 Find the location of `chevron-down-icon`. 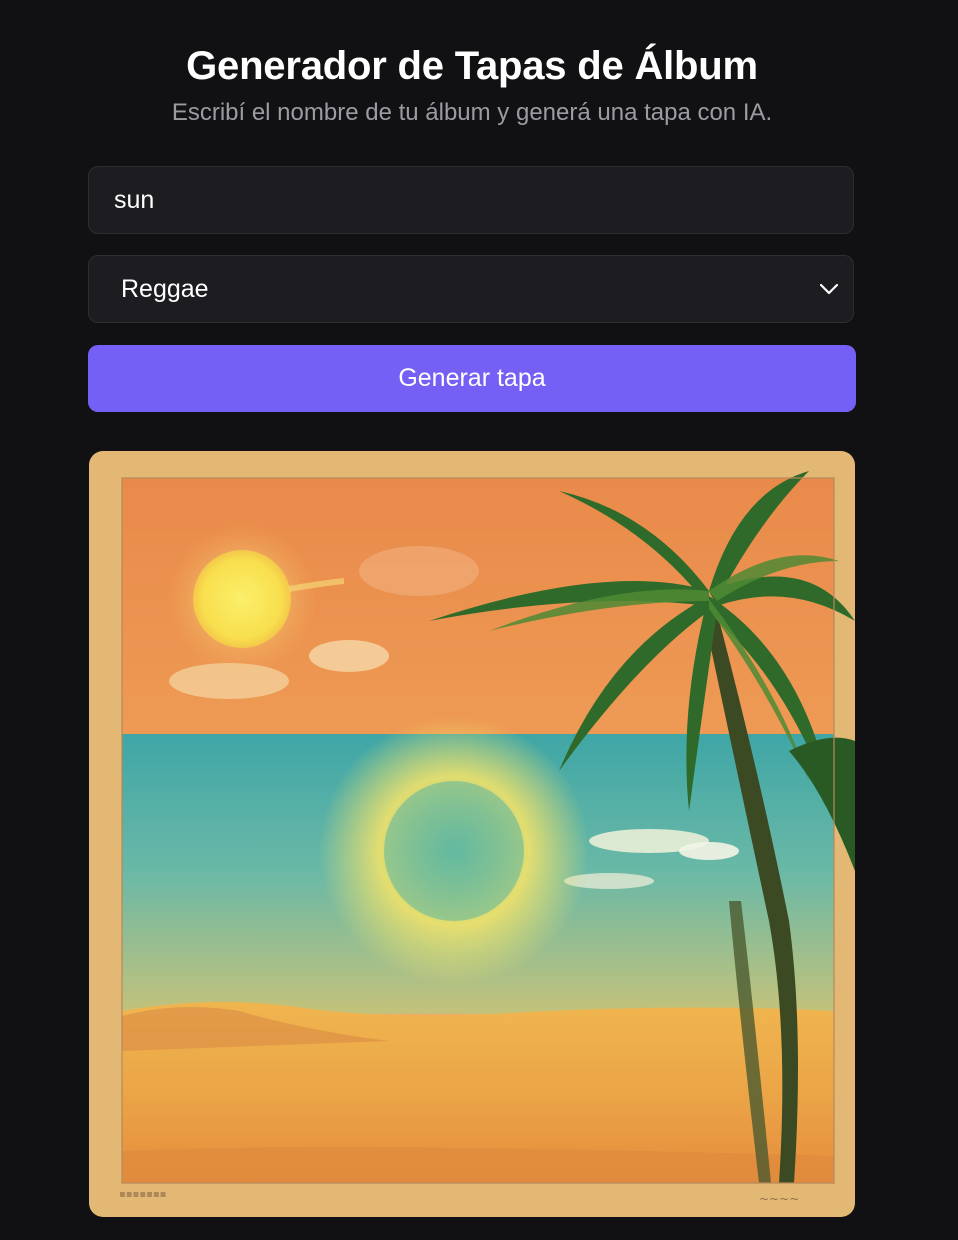

chevron-down-icon is located at coordinates (829, 289).